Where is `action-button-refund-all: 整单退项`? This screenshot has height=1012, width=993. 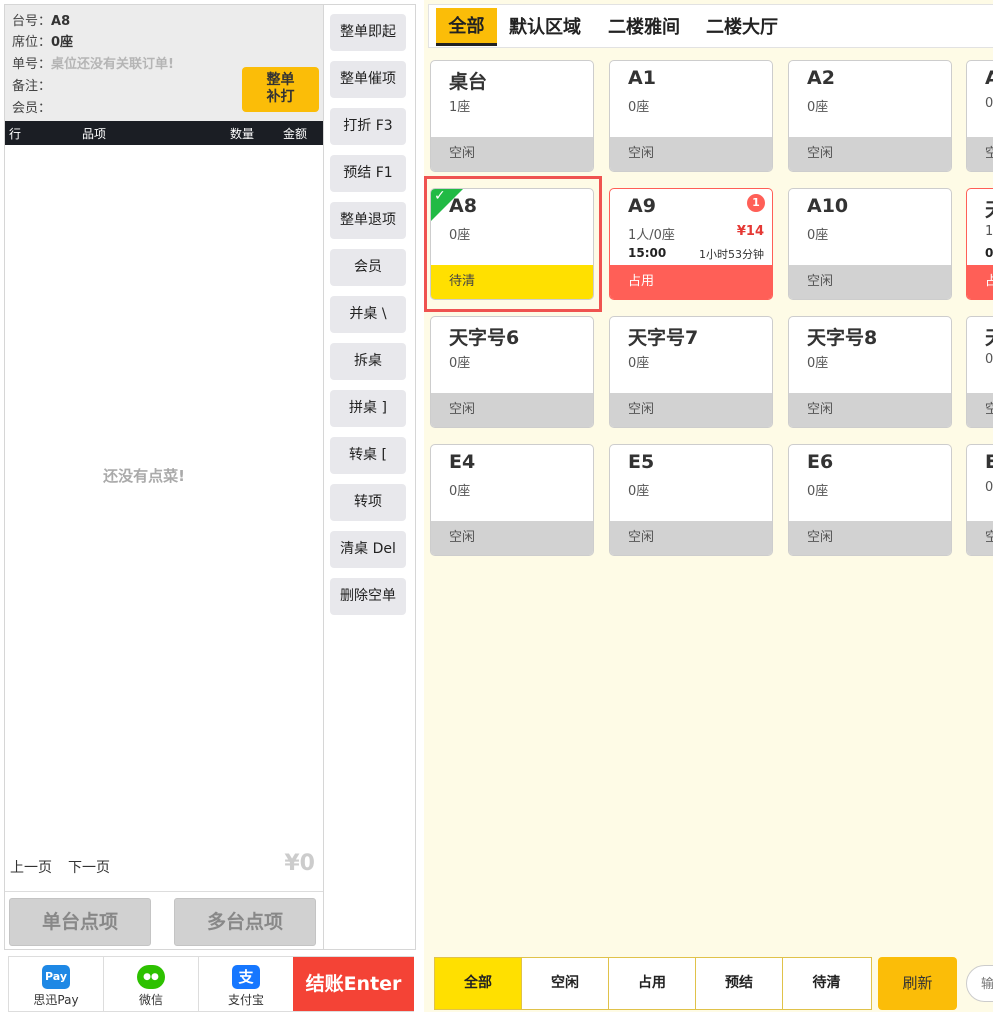 action-button-refund-all: 整单退项 is located at coordinates (368, 220).